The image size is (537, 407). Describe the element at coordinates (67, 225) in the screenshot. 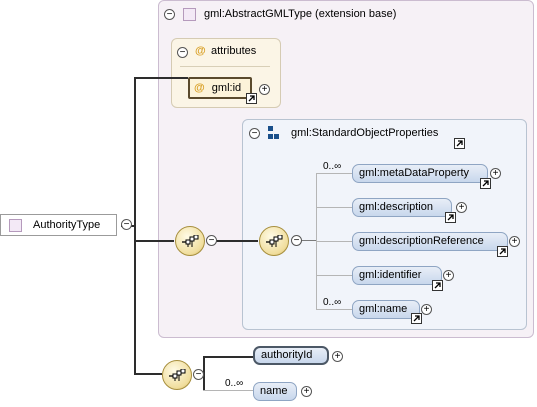

I see `root-type-label: AuthorityType` at that location.